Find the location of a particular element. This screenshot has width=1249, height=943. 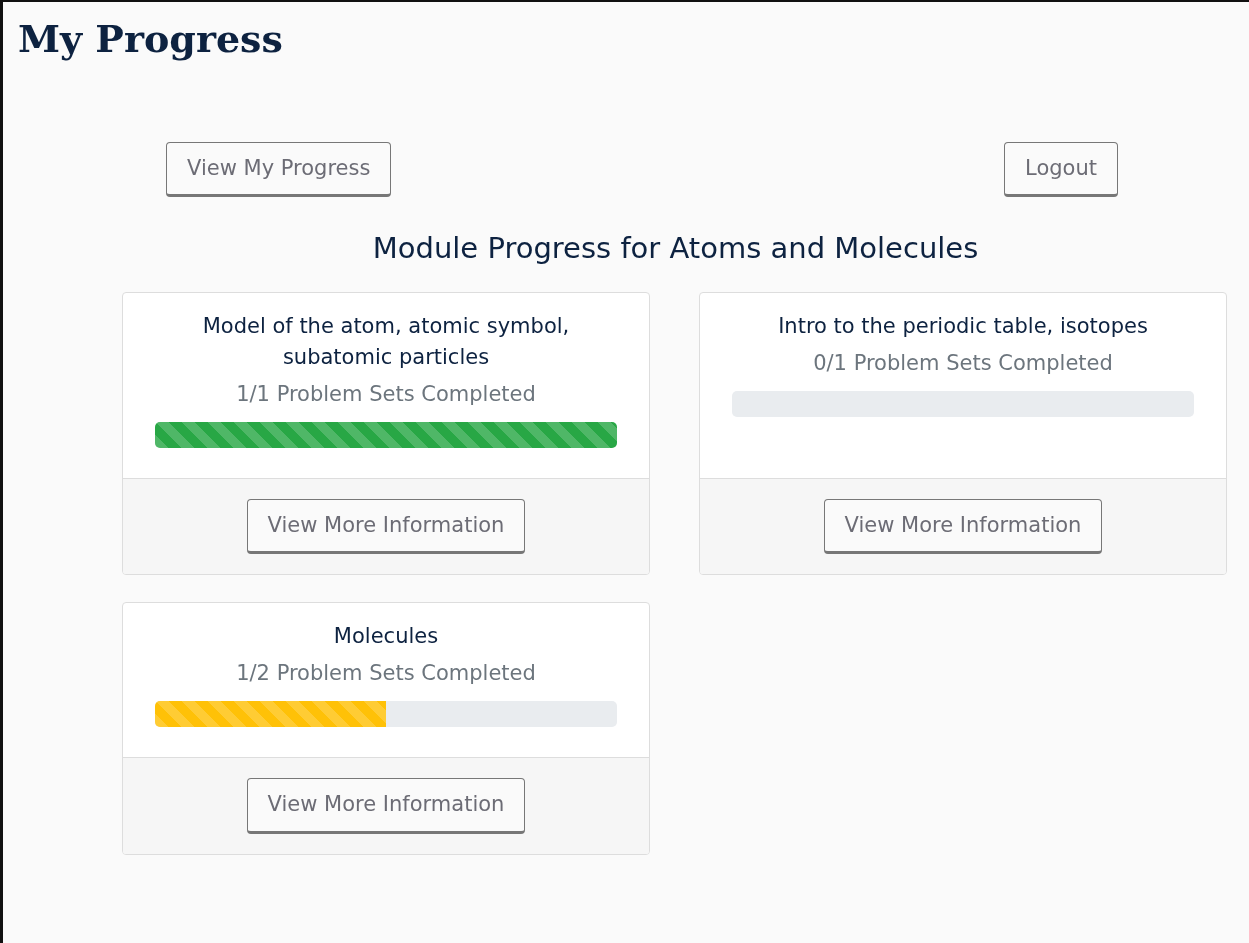

page-title: My Progress is located at coordinates (150, 39).